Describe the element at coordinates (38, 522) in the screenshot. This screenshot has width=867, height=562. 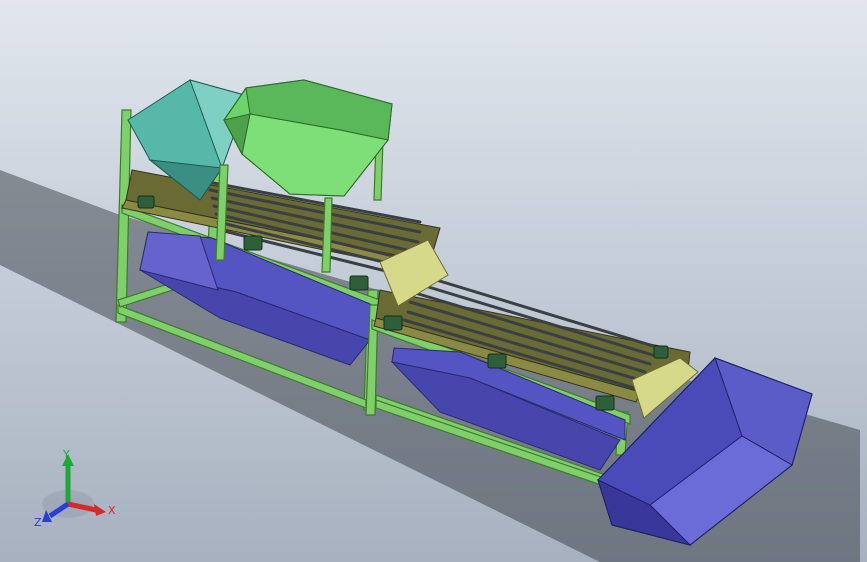
I see `z-axis-label: Z` at that location.